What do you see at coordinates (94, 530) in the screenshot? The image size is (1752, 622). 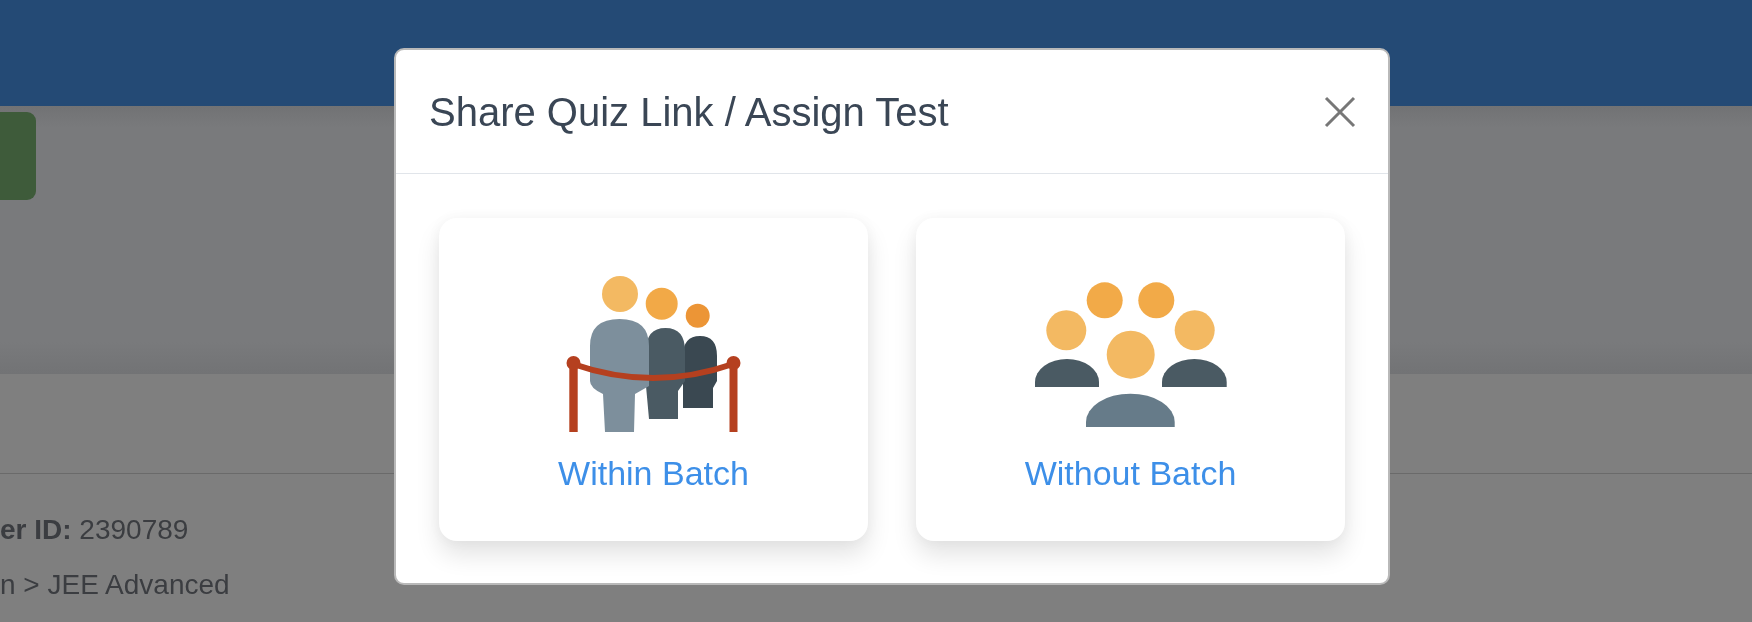 I see `info-text: er ID: 2390789` at bounding box center [94, 530].